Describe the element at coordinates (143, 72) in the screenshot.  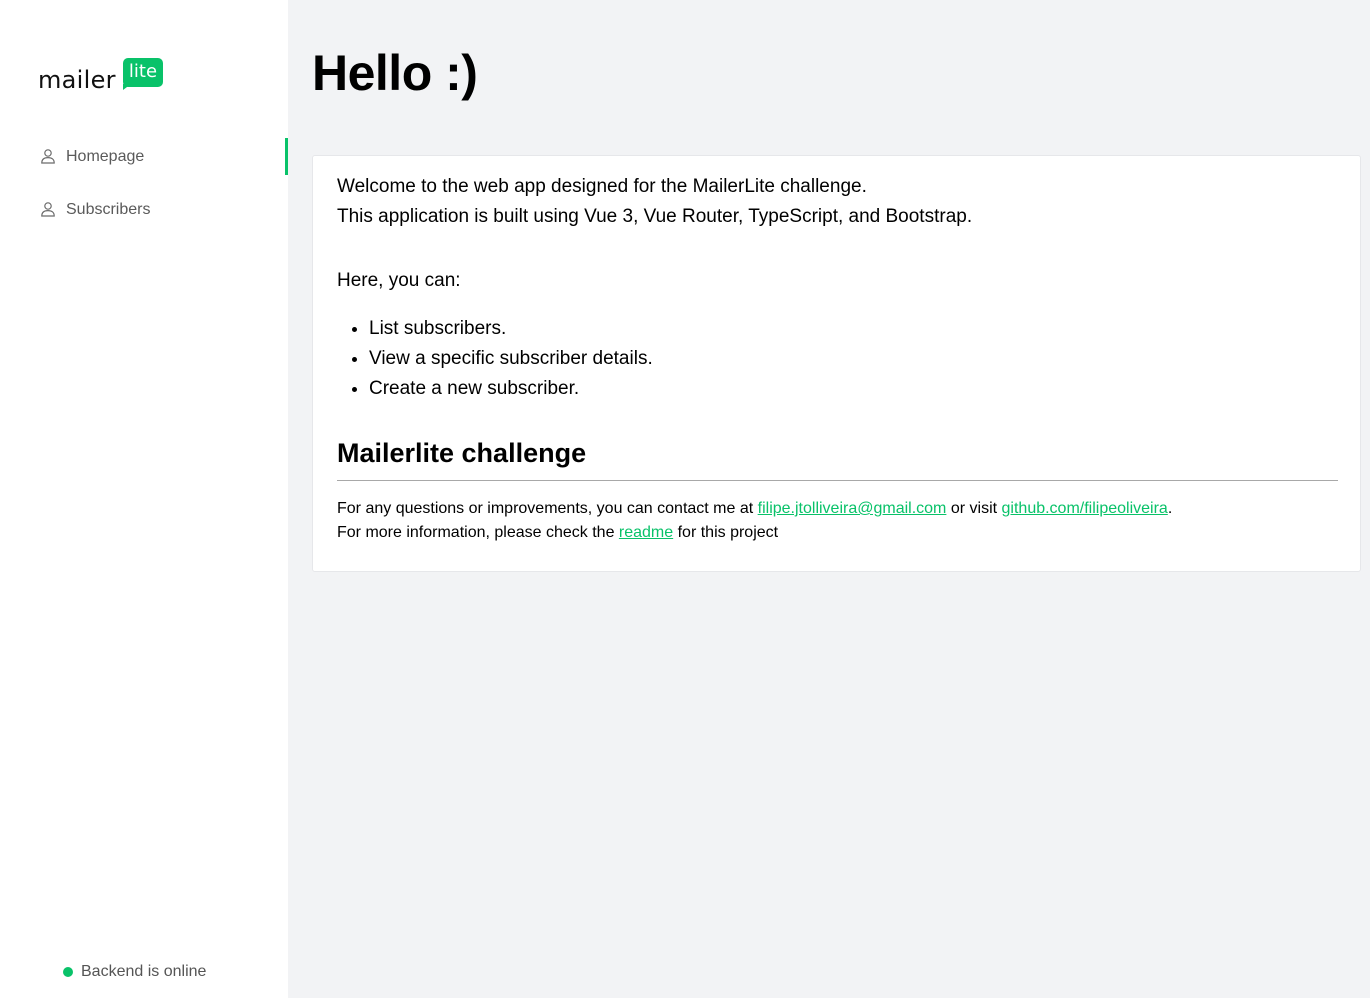
I see `logo-badge: lite` at that location.